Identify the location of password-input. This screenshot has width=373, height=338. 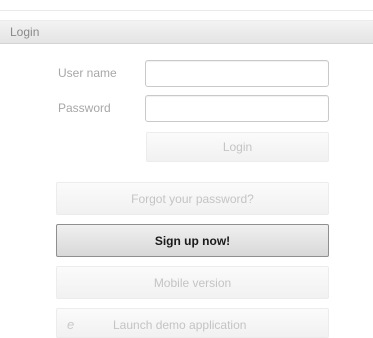
(237, 108).